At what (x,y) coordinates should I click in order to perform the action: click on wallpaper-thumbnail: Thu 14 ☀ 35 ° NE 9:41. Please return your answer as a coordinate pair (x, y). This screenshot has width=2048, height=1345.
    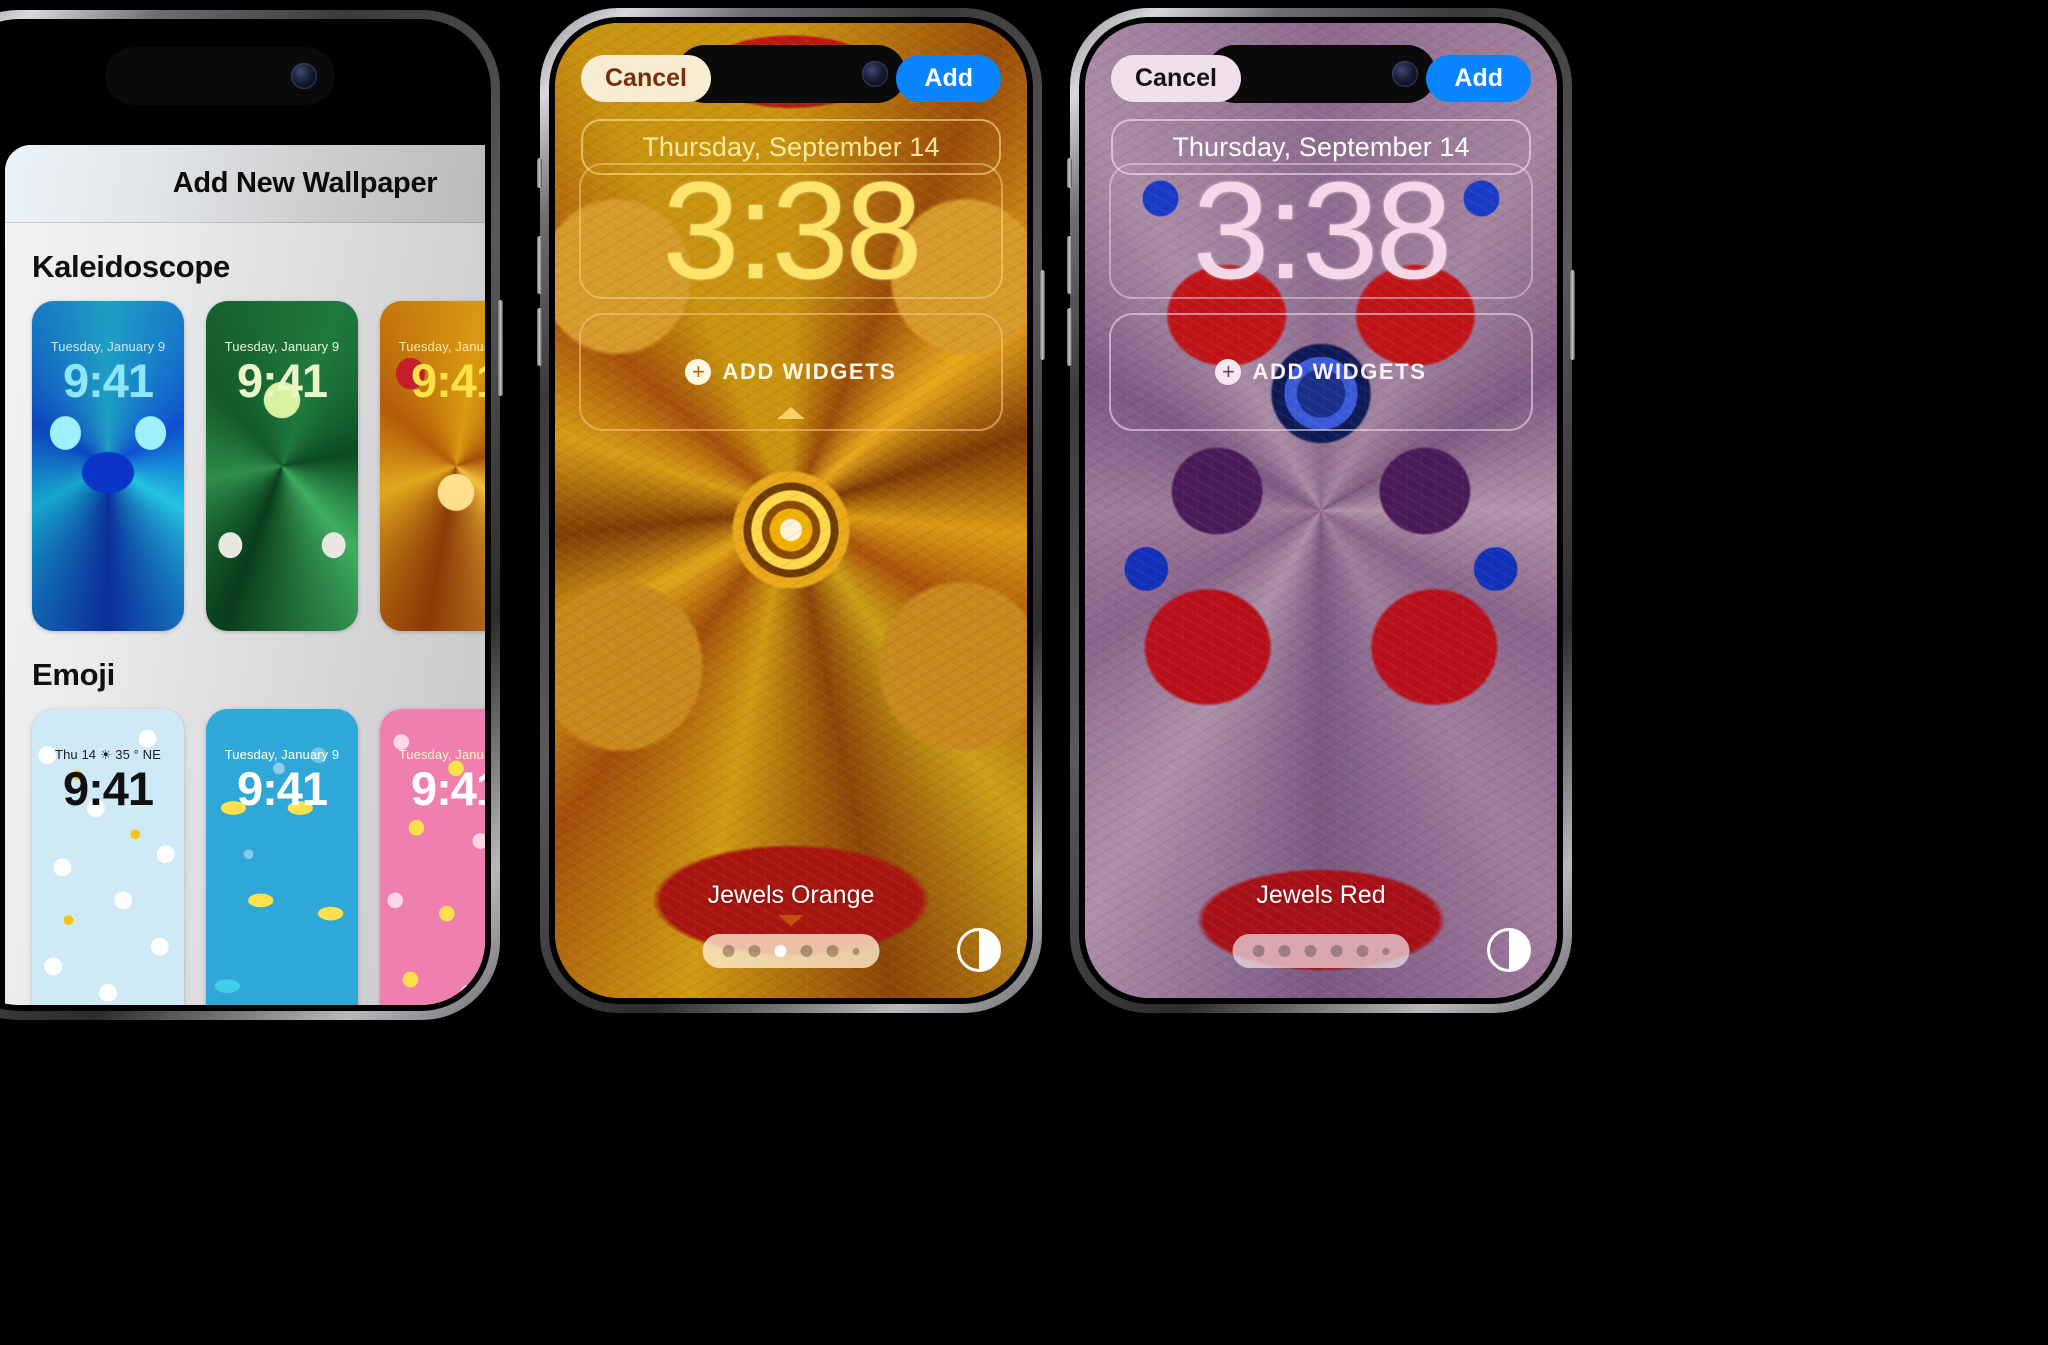
    Looking at the image, I should click on (108, 857).